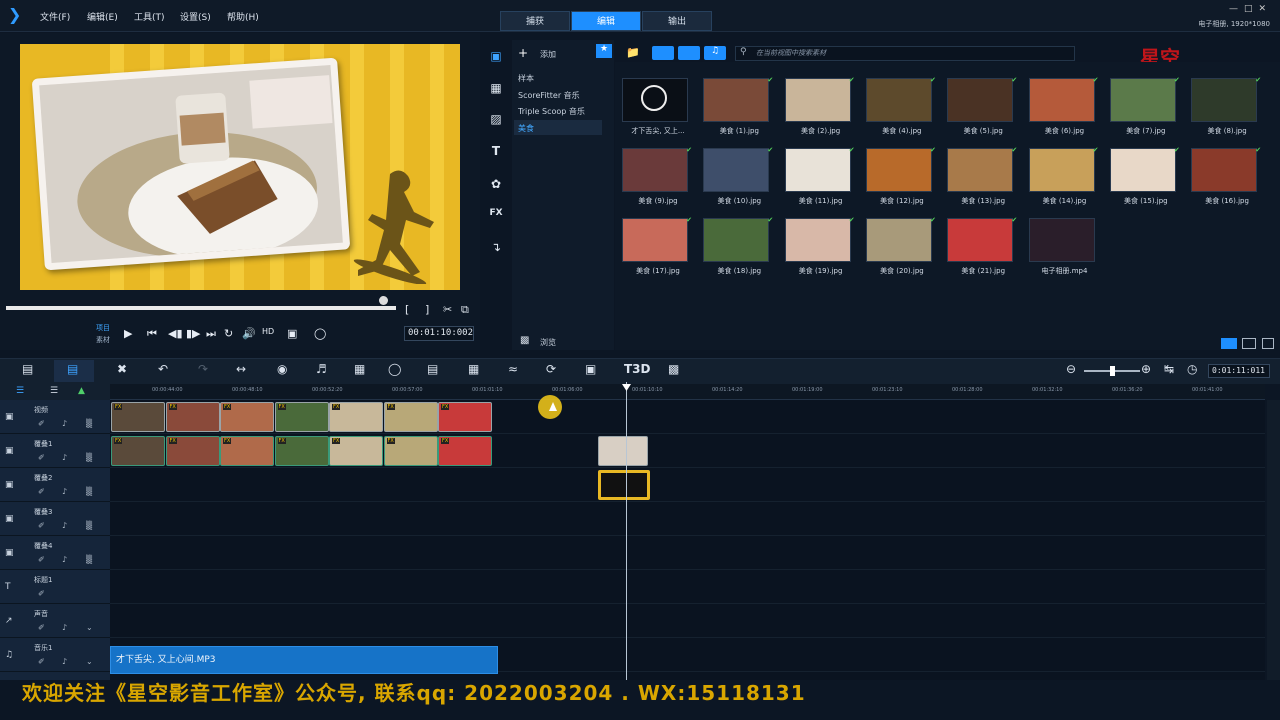 Image resolution: width=1280 pixels, height=720 pixels. What do you see at coordinates (496, 247) in the screenshot?
I see `path-icon: ↴` at bounding box center [496, 247].